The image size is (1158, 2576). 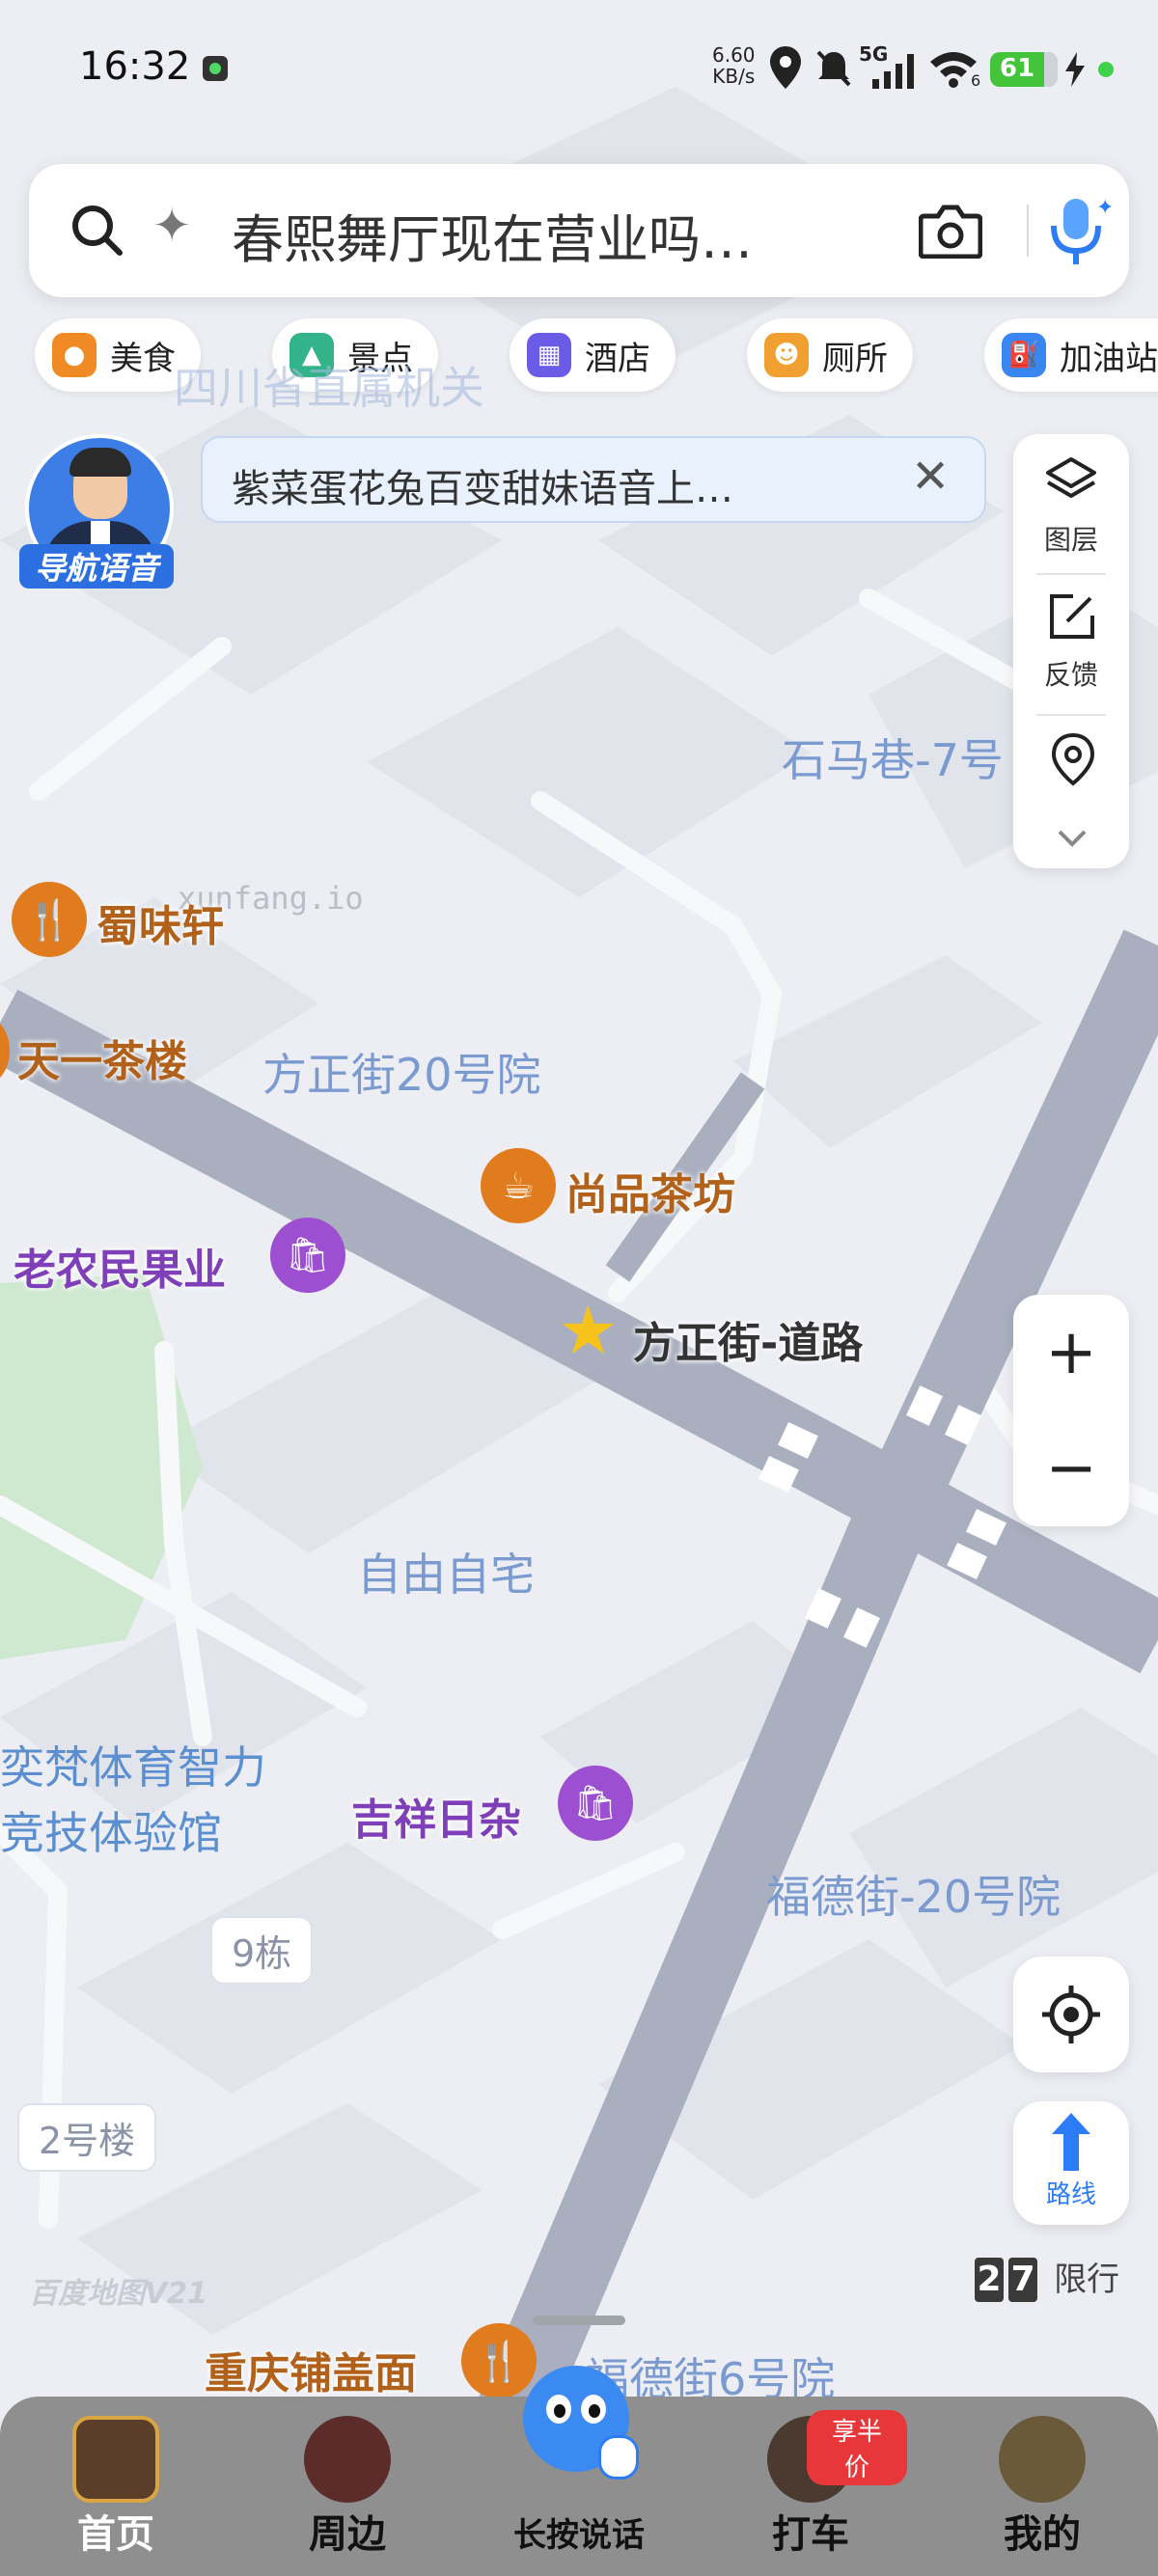 I want to click on close-icon: ✕, so click(x=930, y=477).